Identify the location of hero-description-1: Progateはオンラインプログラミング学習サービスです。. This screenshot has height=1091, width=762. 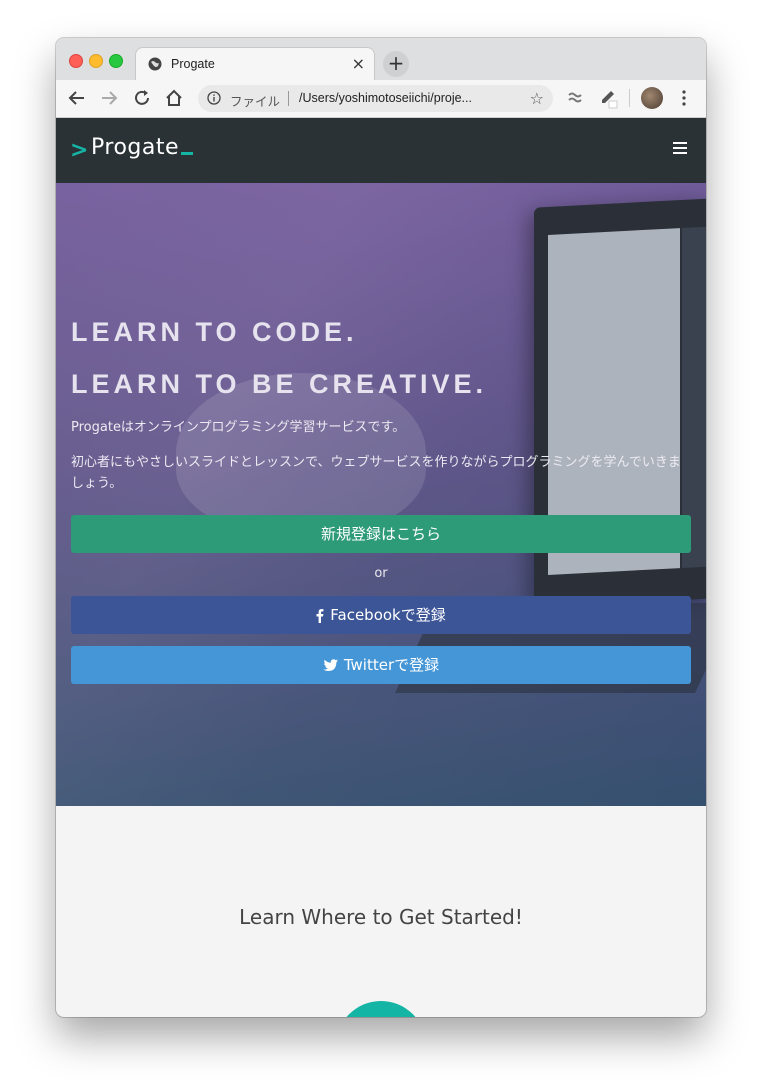
(238, 427).